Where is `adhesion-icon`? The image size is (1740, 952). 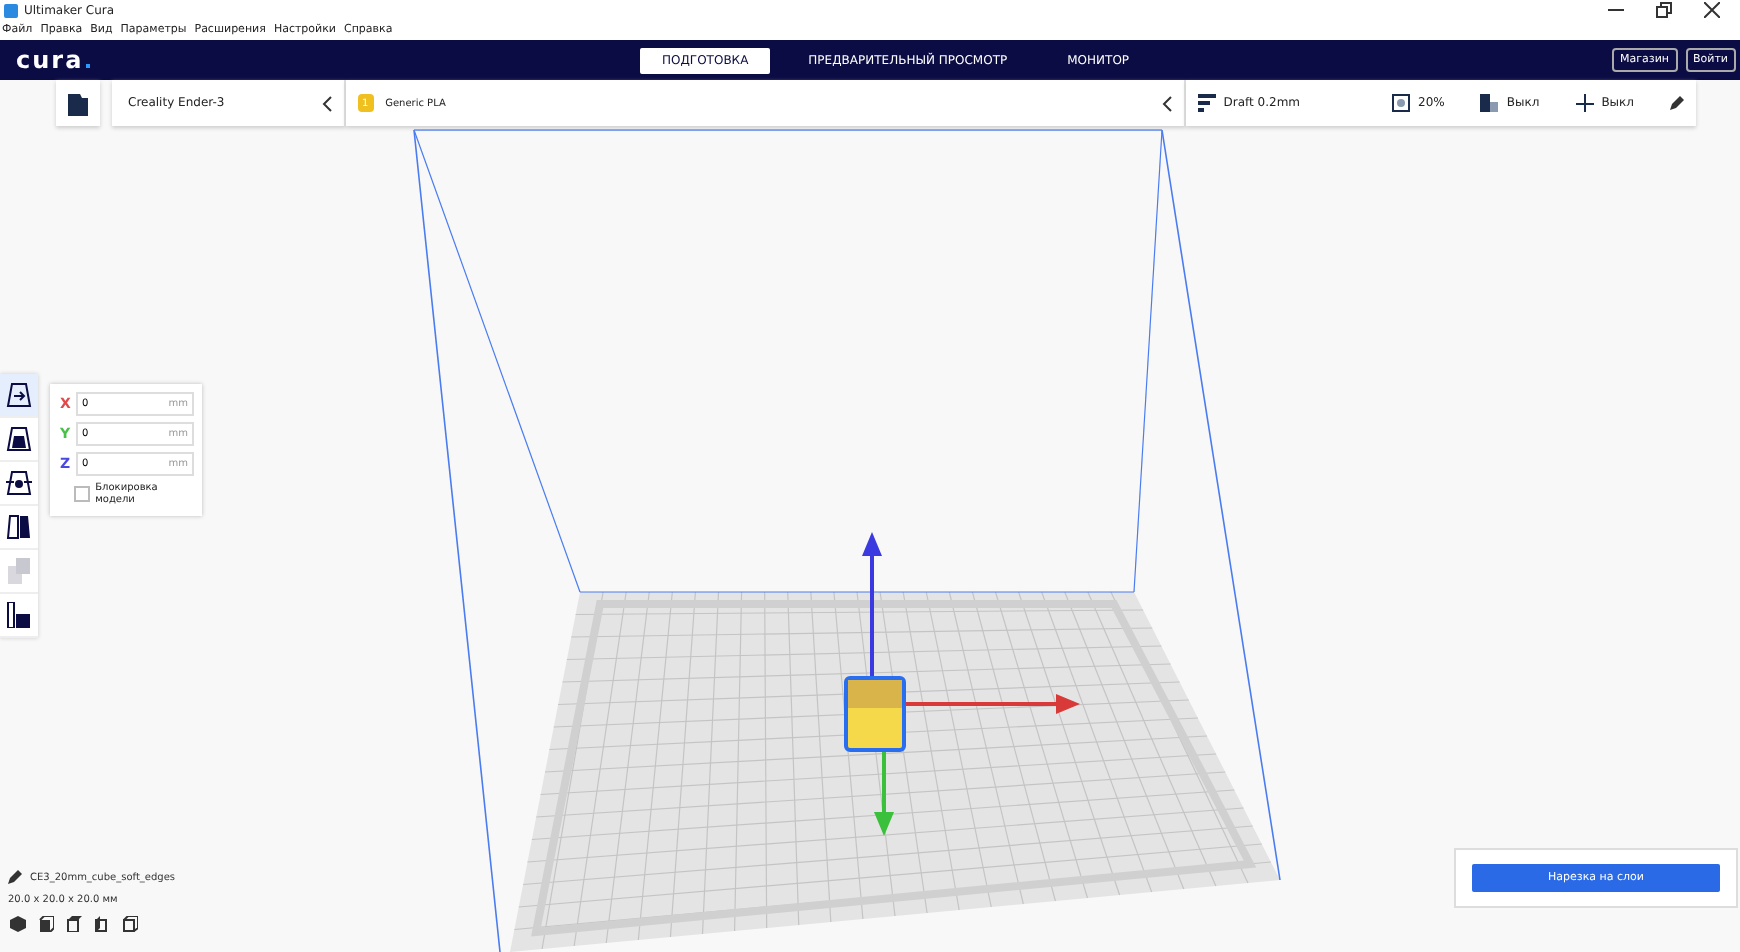 adhesion-icon is located at coordinates (1584, 103).